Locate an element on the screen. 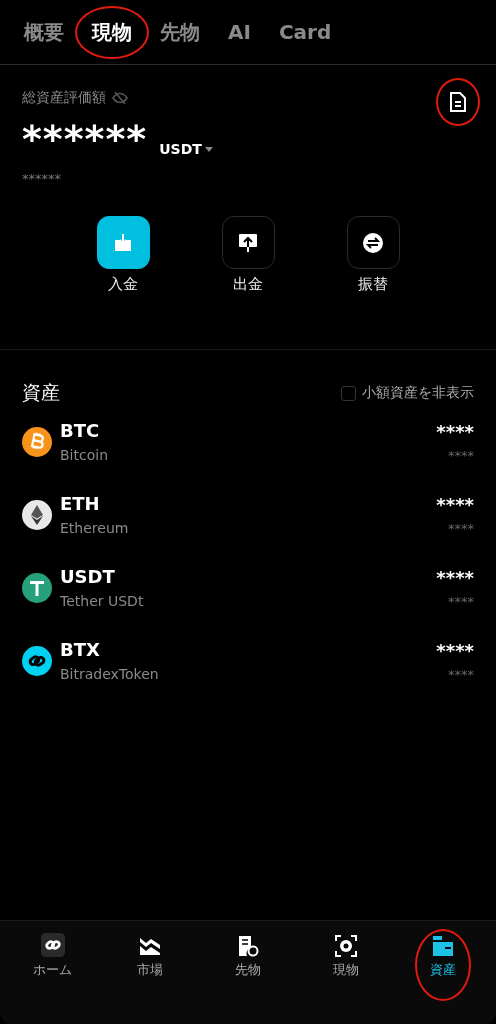 The width and height of the screenshot is (496, 1024). nav-item: 市場 is located at coordinates (150, 956).